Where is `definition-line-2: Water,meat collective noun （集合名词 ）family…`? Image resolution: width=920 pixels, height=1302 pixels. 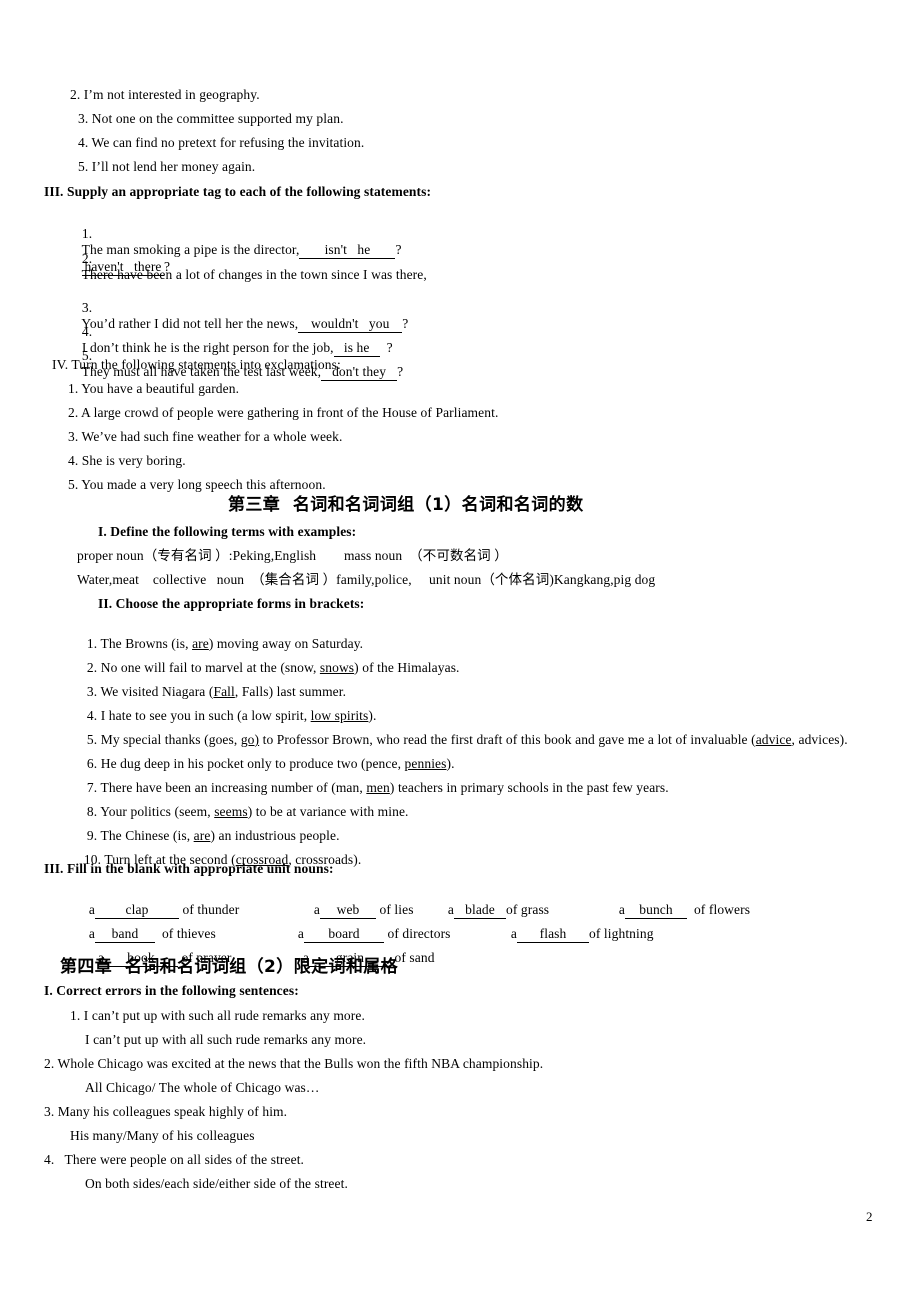
definition-line-2: Water,meat collective noun （集合名词 ）family… is located at coordinates (366, 579).